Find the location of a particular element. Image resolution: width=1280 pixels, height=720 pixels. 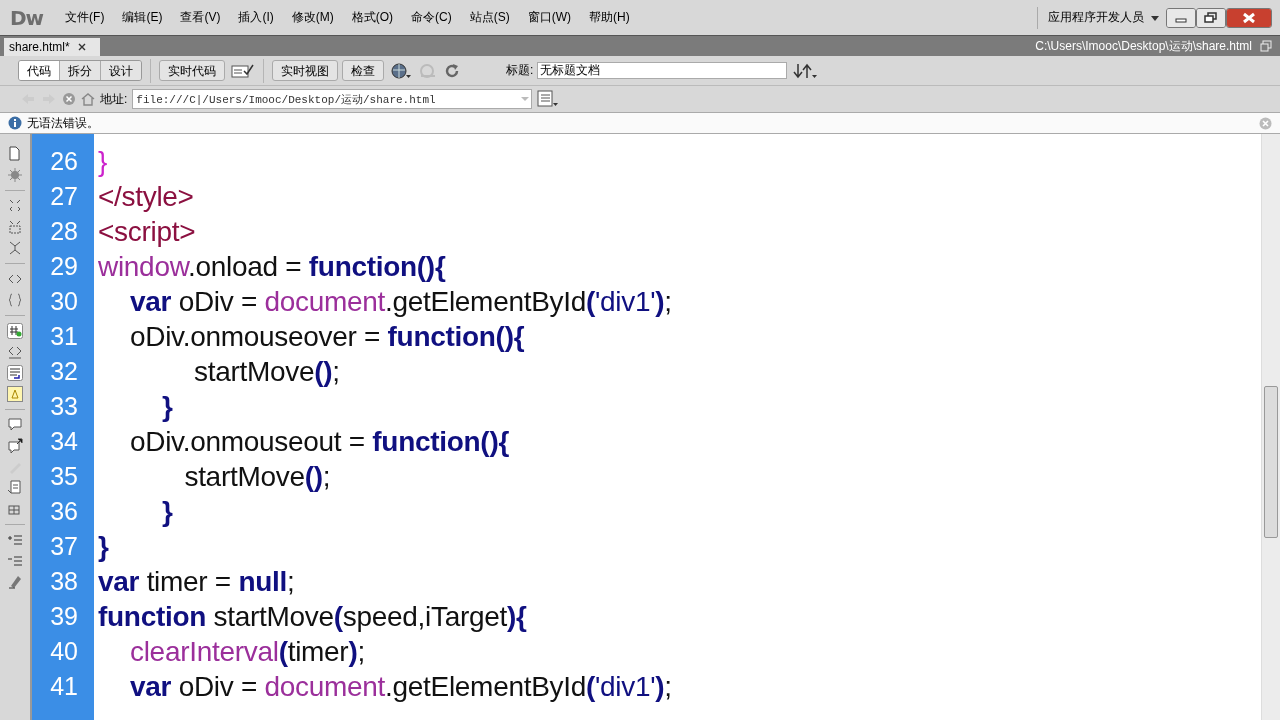

status-message: 无语法错误。 is located at coordinates (63, 123).